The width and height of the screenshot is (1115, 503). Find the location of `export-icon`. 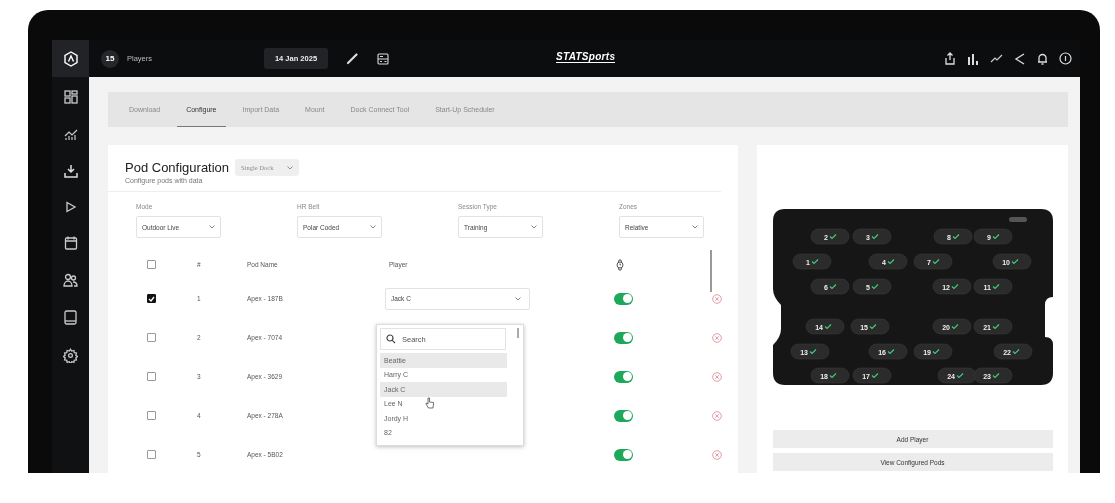

export-icon is located at coordinates (950, 58).